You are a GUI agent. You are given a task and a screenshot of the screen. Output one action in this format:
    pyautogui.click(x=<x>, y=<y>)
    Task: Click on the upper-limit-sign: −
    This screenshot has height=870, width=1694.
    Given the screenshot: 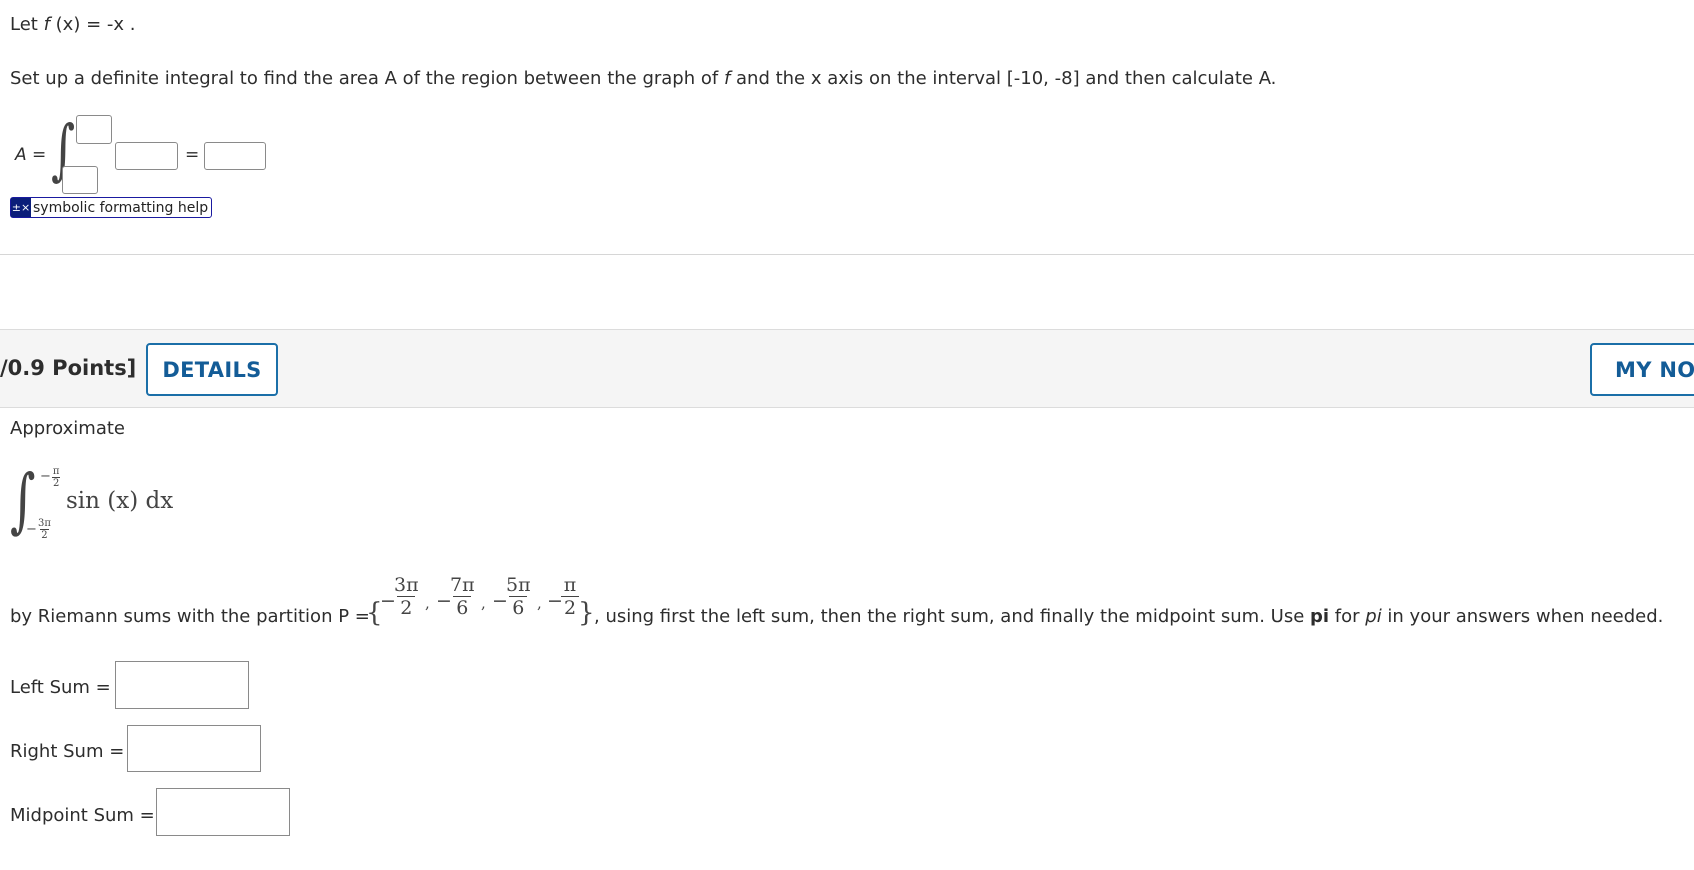 What is the action you would take?
    pyautogui.click(x=45, y=476)
    